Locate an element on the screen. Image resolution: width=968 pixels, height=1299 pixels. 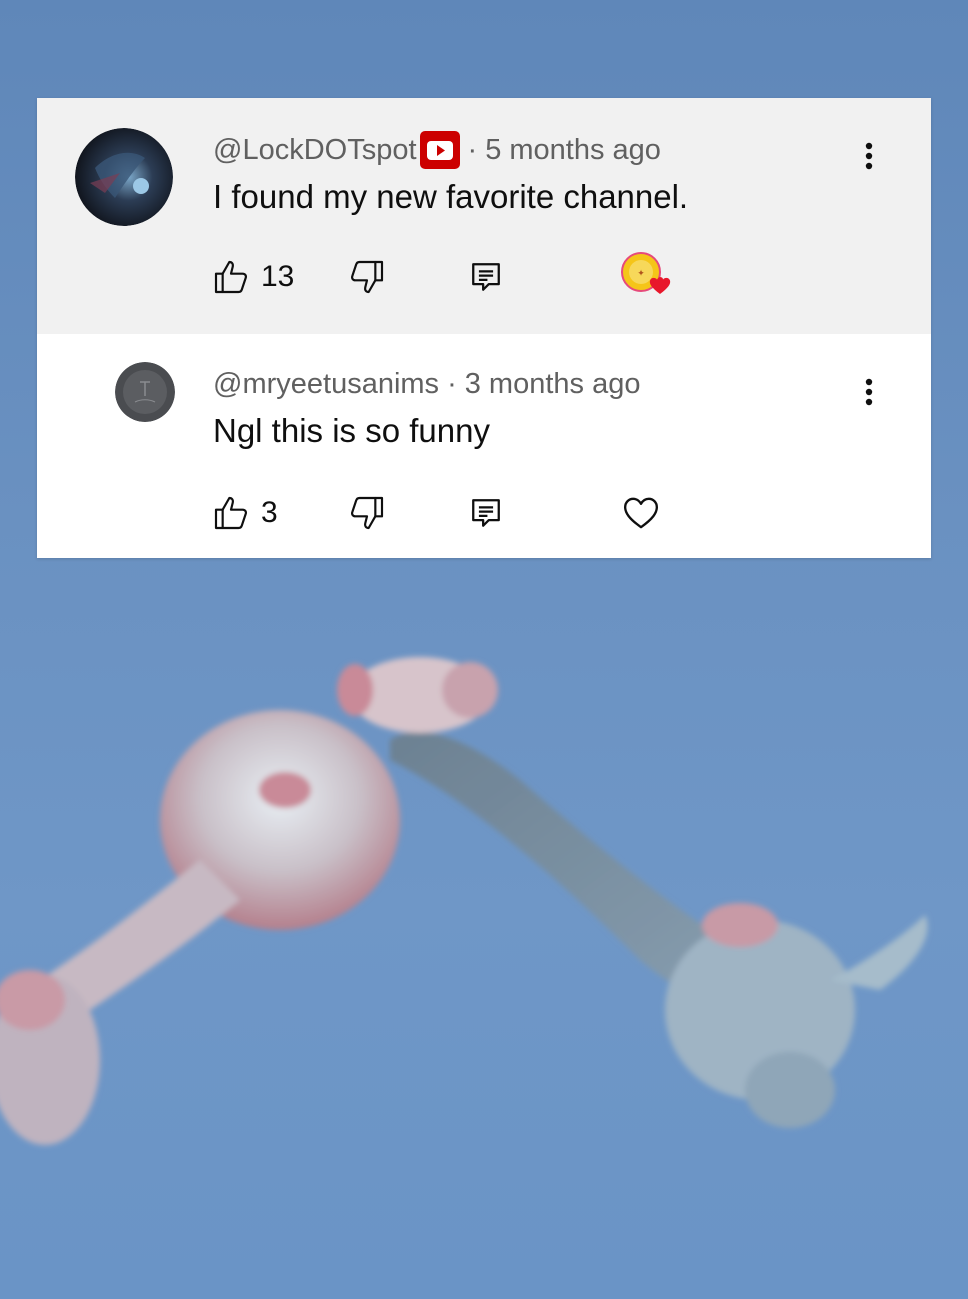
comment-meta: @mryeetusanims · 3 months ago is located at coordinates (426, 384).